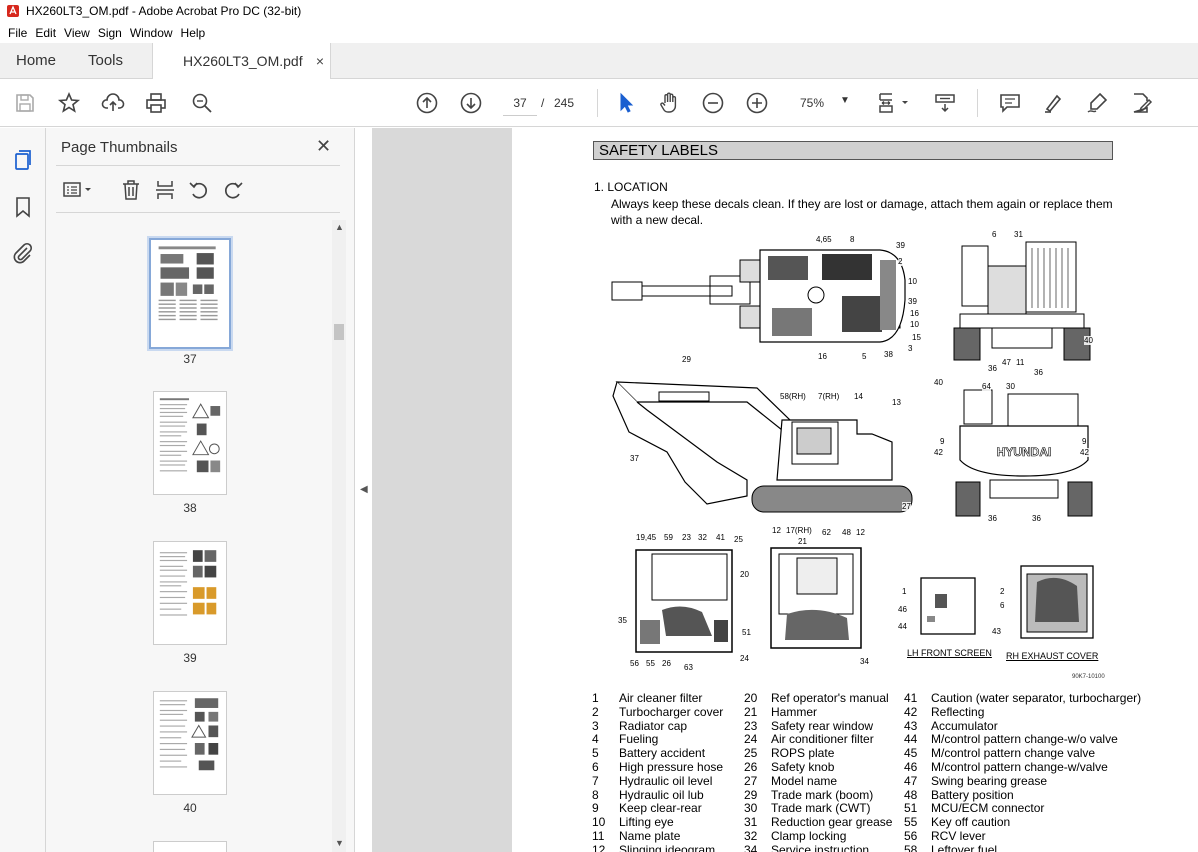 The image size is (1198, 852). Describe the element at coordinates (912, 301) in the screenshot. I see `callout-number: 39` at that location.